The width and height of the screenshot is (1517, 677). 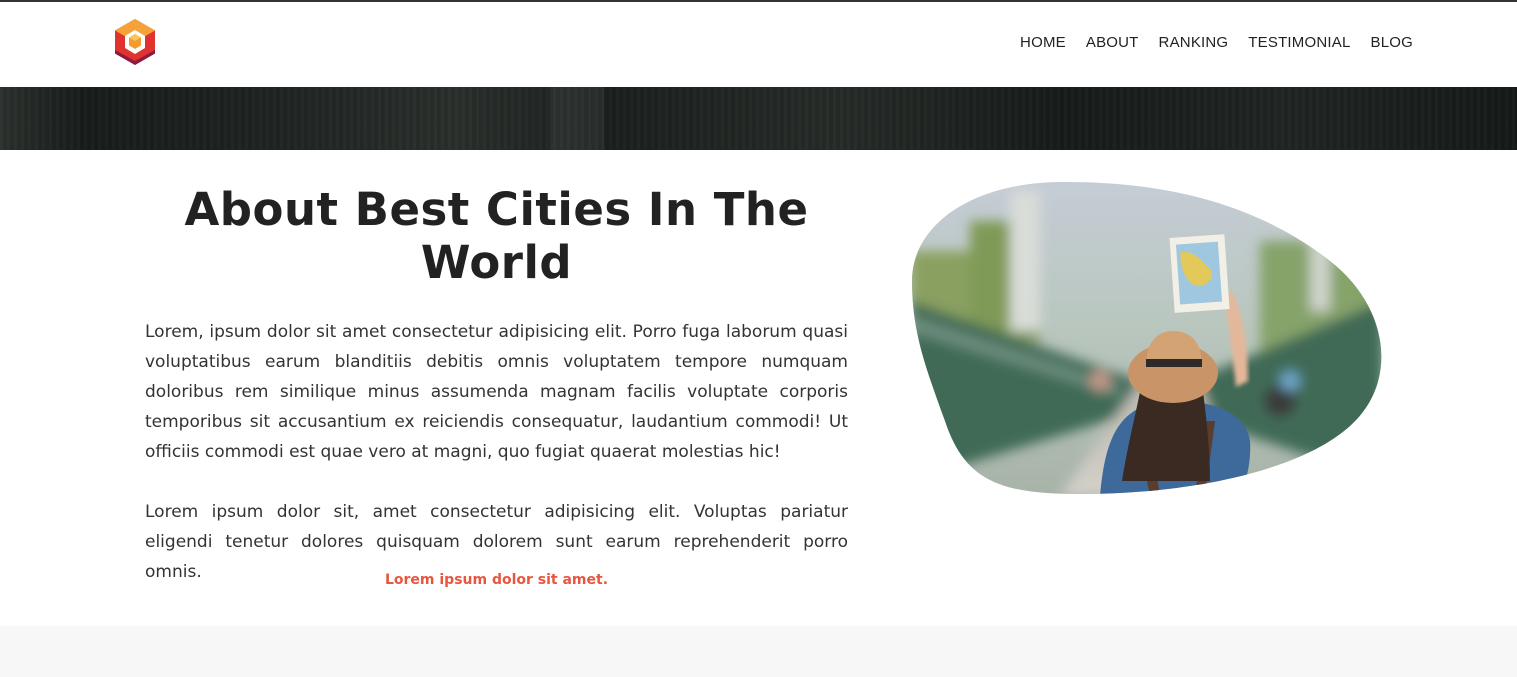 I want to click on highlight-text: Lorem ipsum dolor sit amet., so click(x=496, y=580).